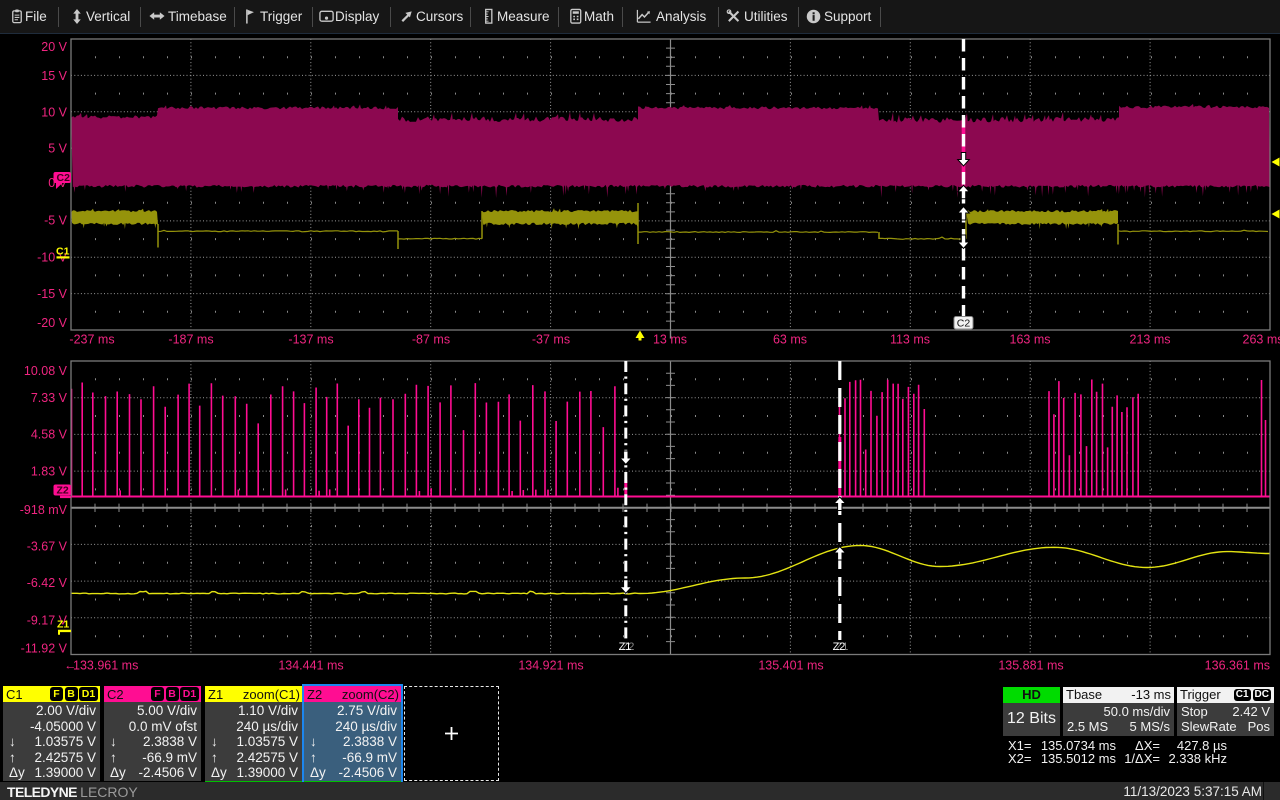  I want to click on svg-text: -6.42 V, so click(47, 583).